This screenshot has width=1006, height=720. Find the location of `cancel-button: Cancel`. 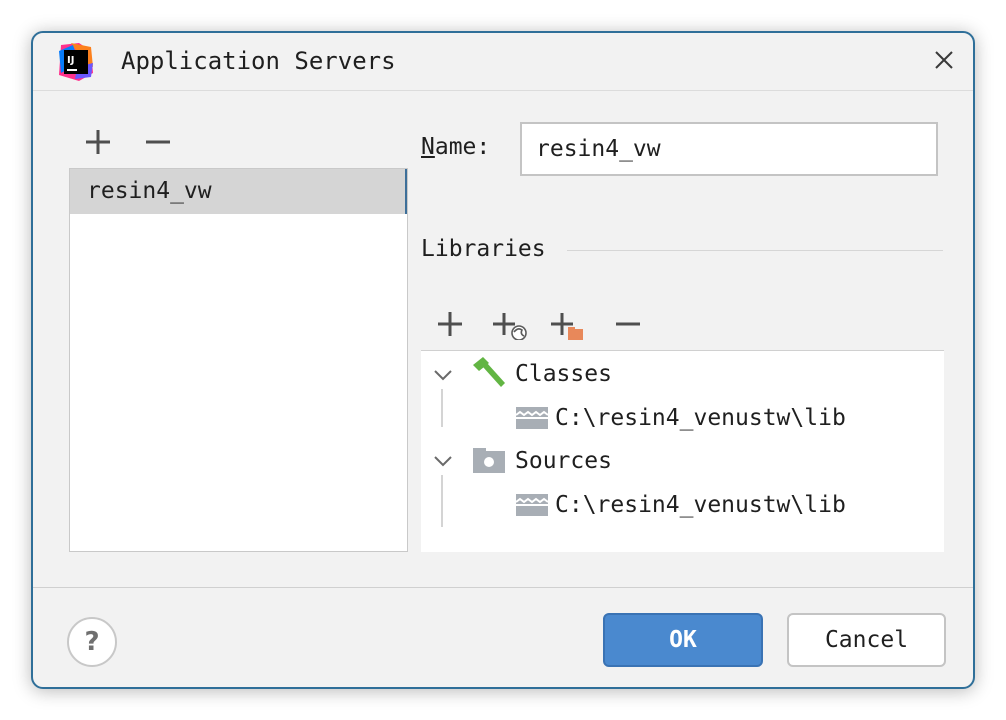

cancel-button: Cancel is located at coordinates (866, 640).